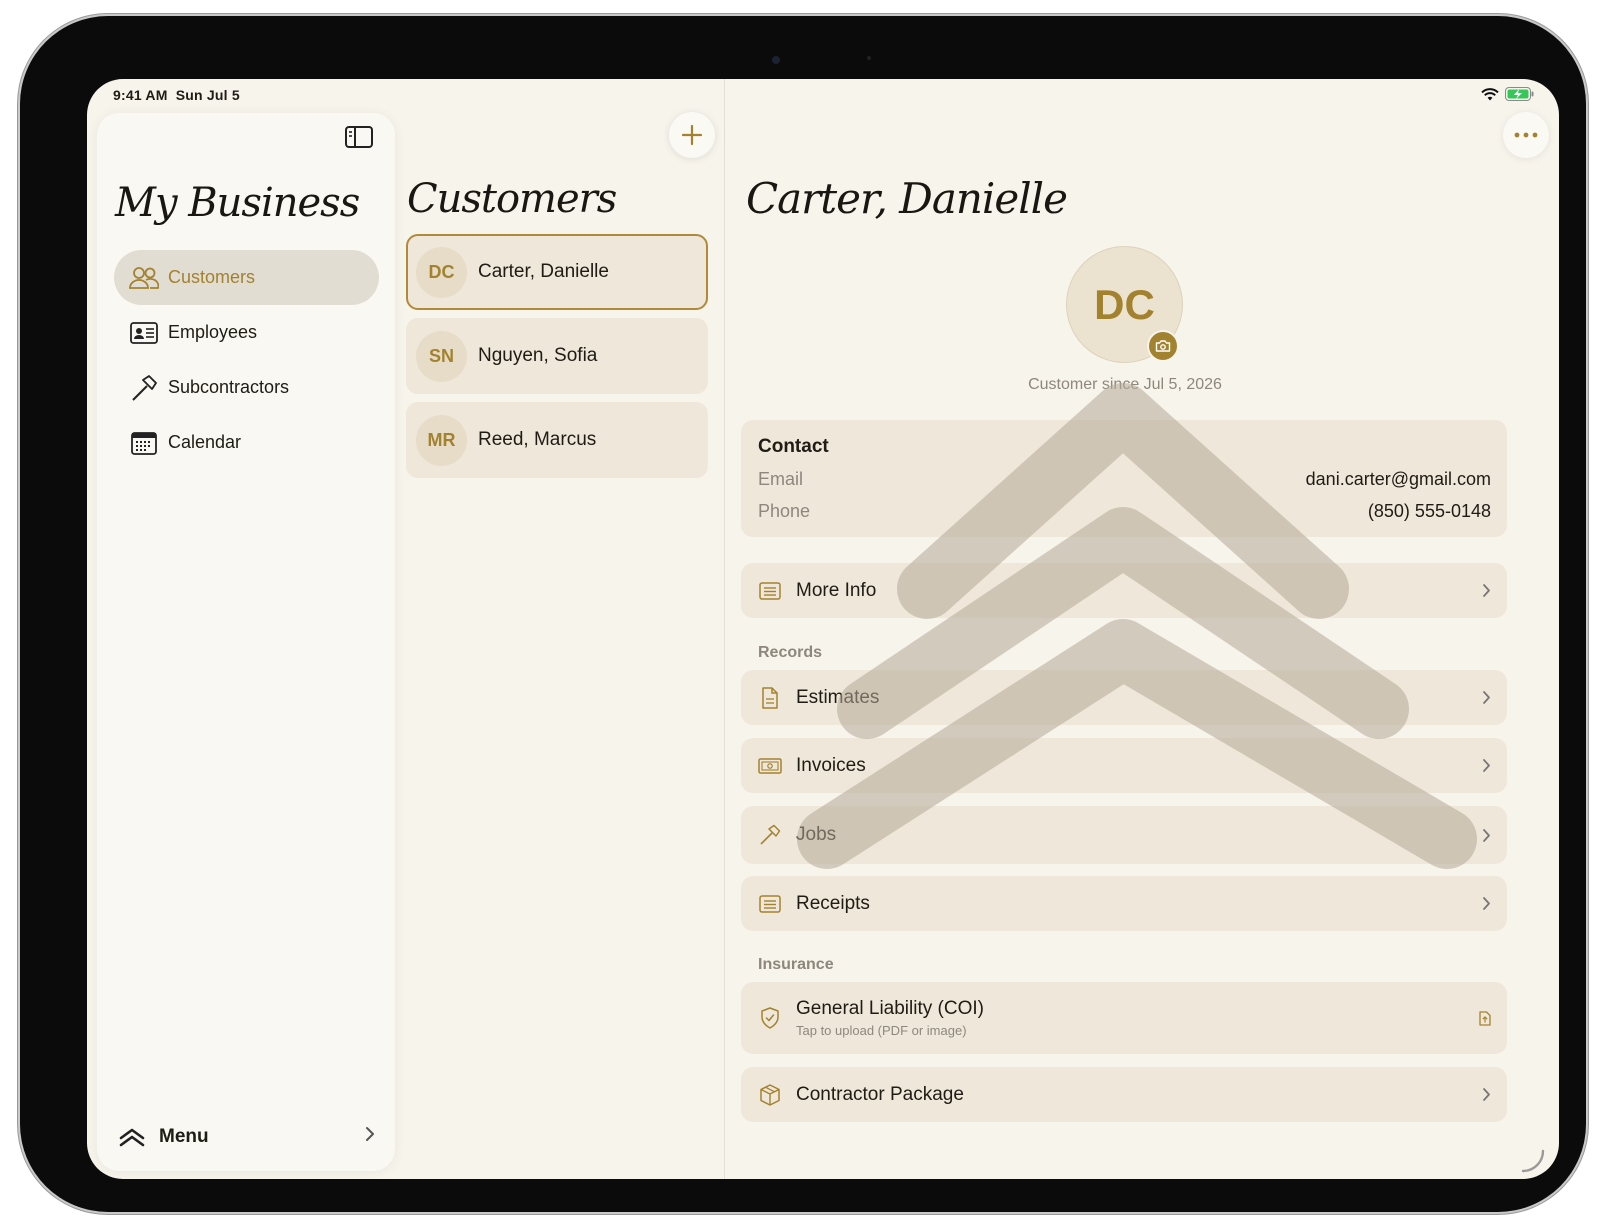 The height and width of the screenshot is (1227, 1600). I want to click on customer-row: SN Nguyen, Sofia, so click(557, 356).